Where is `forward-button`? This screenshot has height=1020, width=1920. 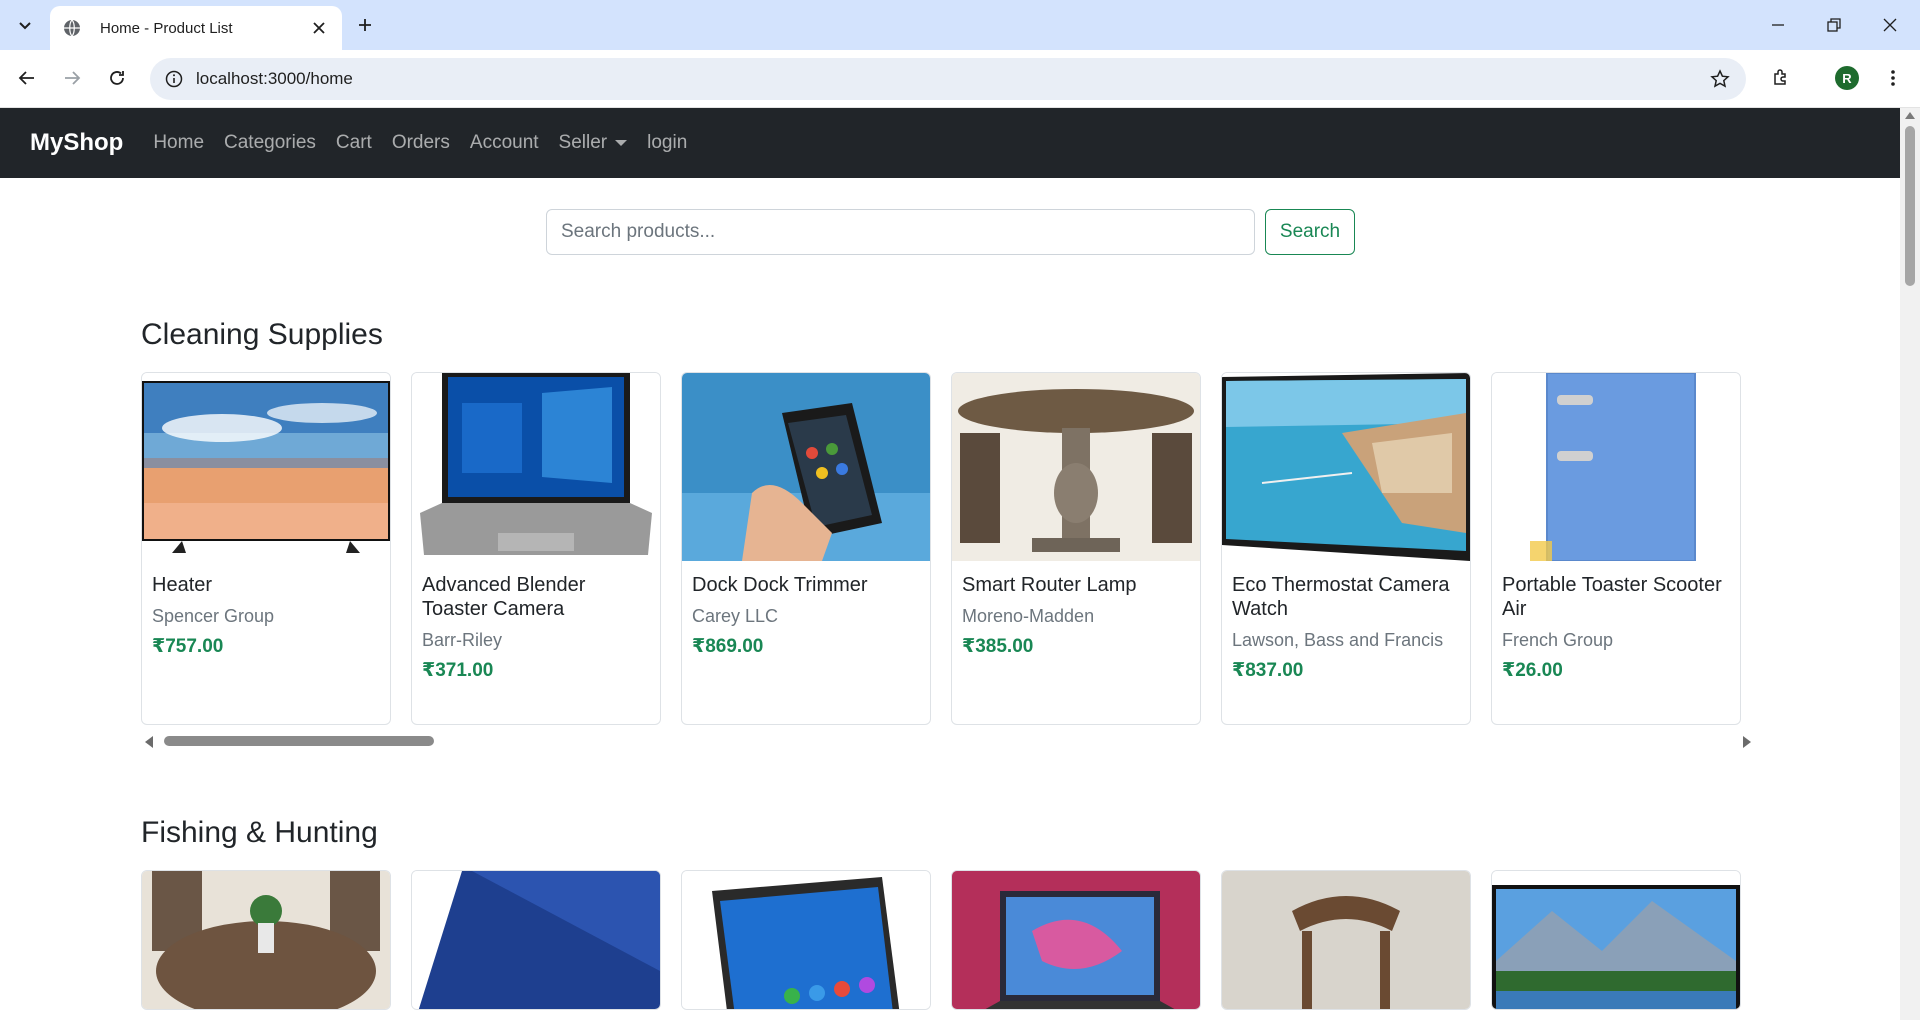
forward-button is located at coordinates (72, 78).